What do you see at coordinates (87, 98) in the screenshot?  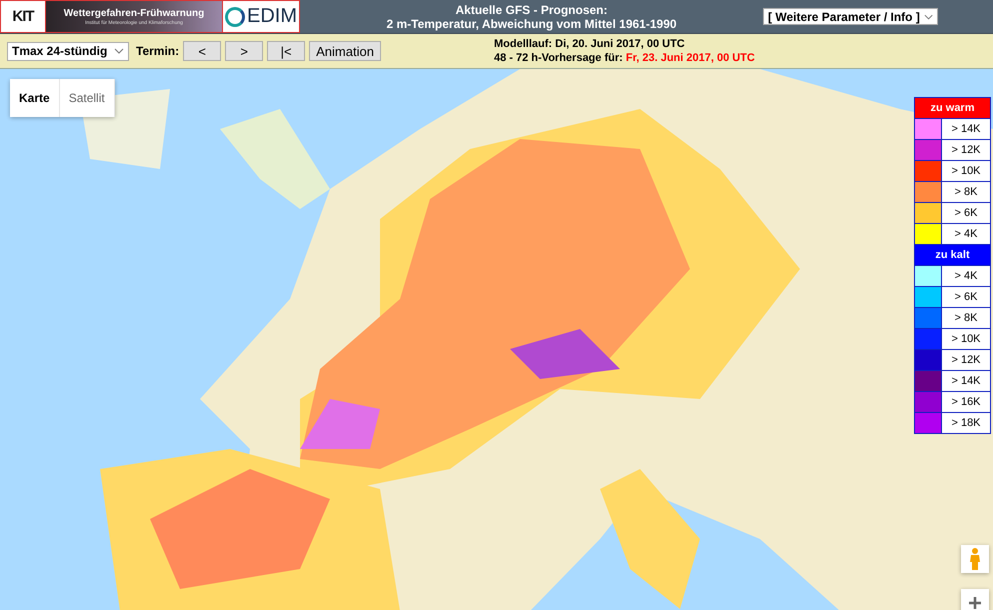 I see `map-type-tab: Satellit` at bounding box center [87, 98].